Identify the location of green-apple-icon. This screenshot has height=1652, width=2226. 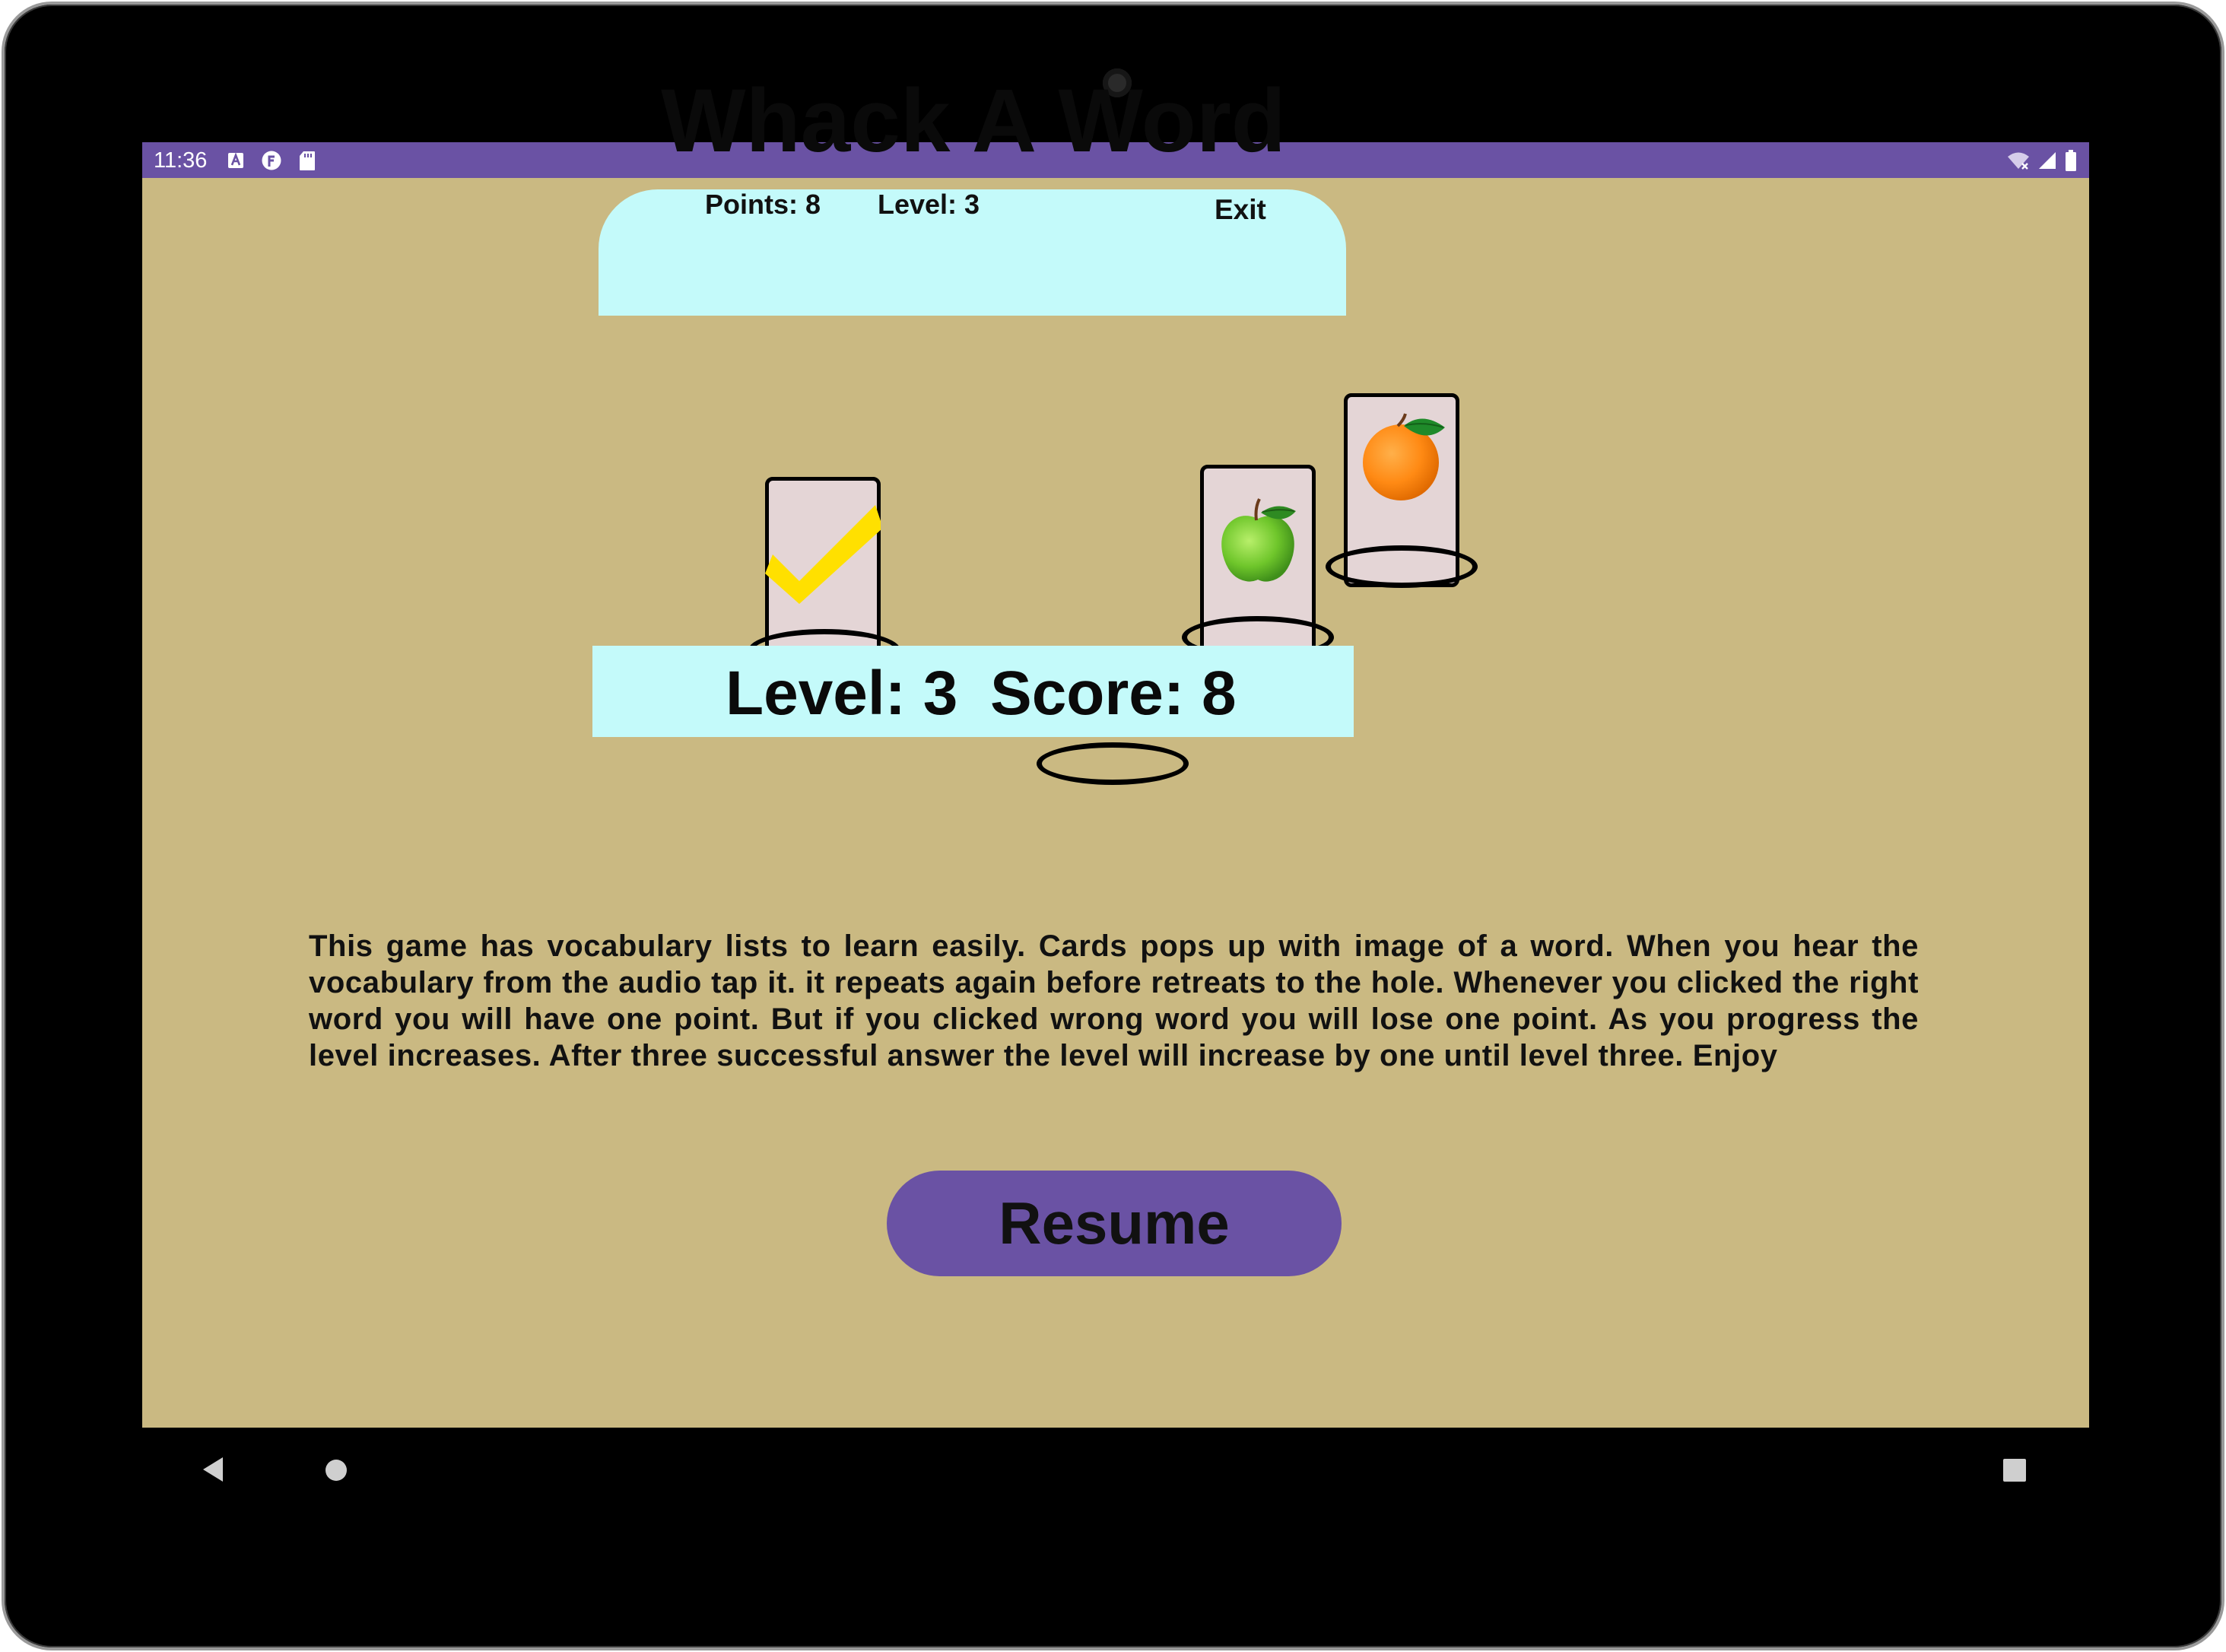
(1259, 540).